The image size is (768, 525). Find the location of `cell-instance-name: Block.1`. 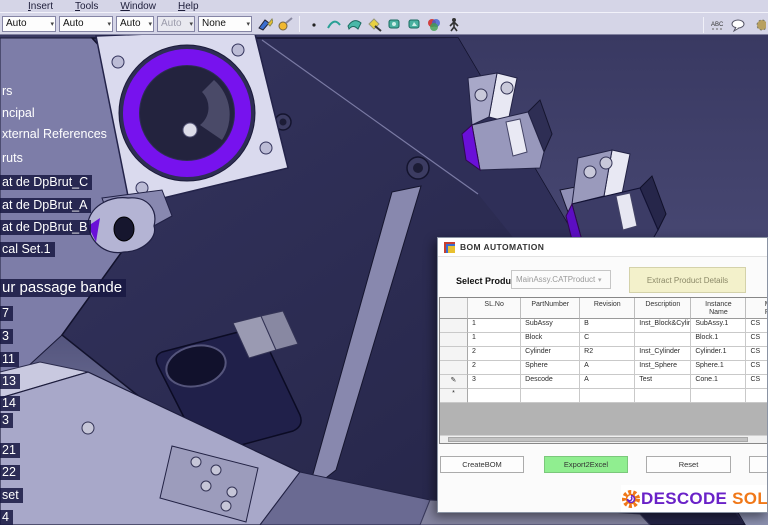

cell-instance-name: Block.1 is located at coordinates (719, 340).